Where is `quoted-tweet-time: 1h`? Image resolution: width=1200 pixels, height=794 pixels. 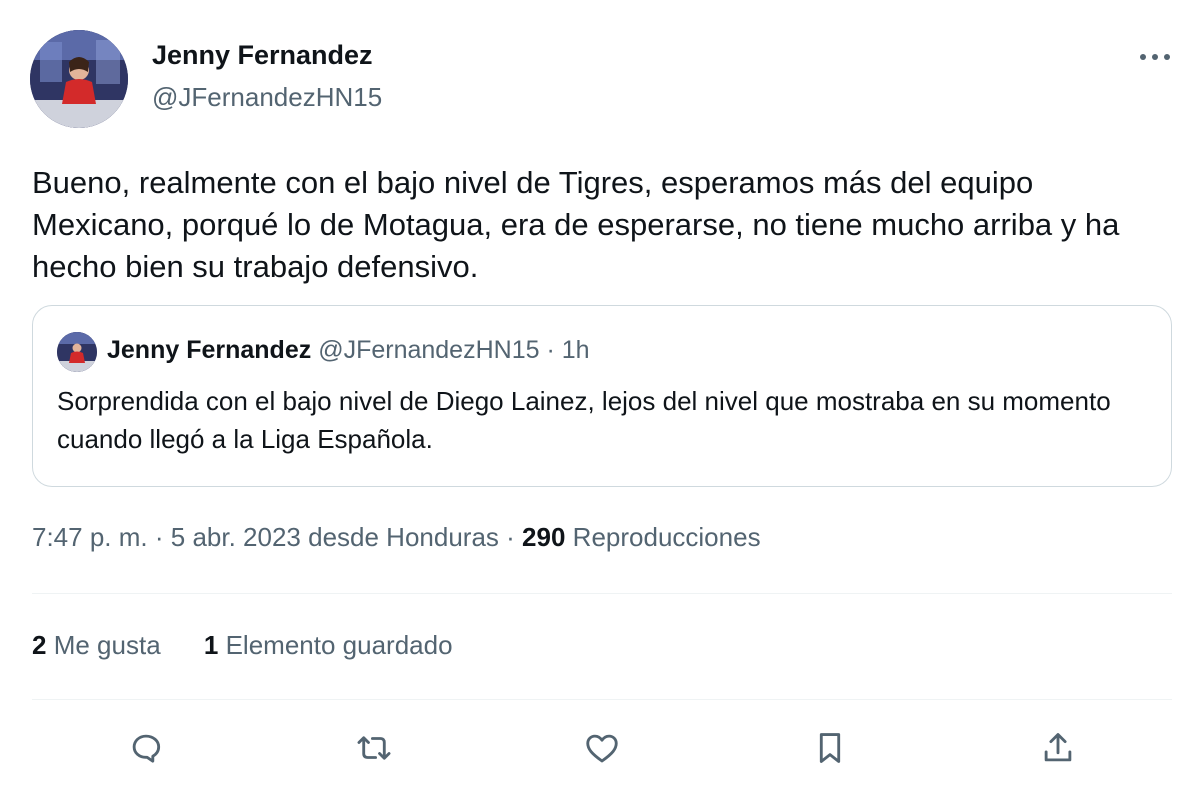
quoted-tweet-time: 1h is located at coordinates (576, 350).